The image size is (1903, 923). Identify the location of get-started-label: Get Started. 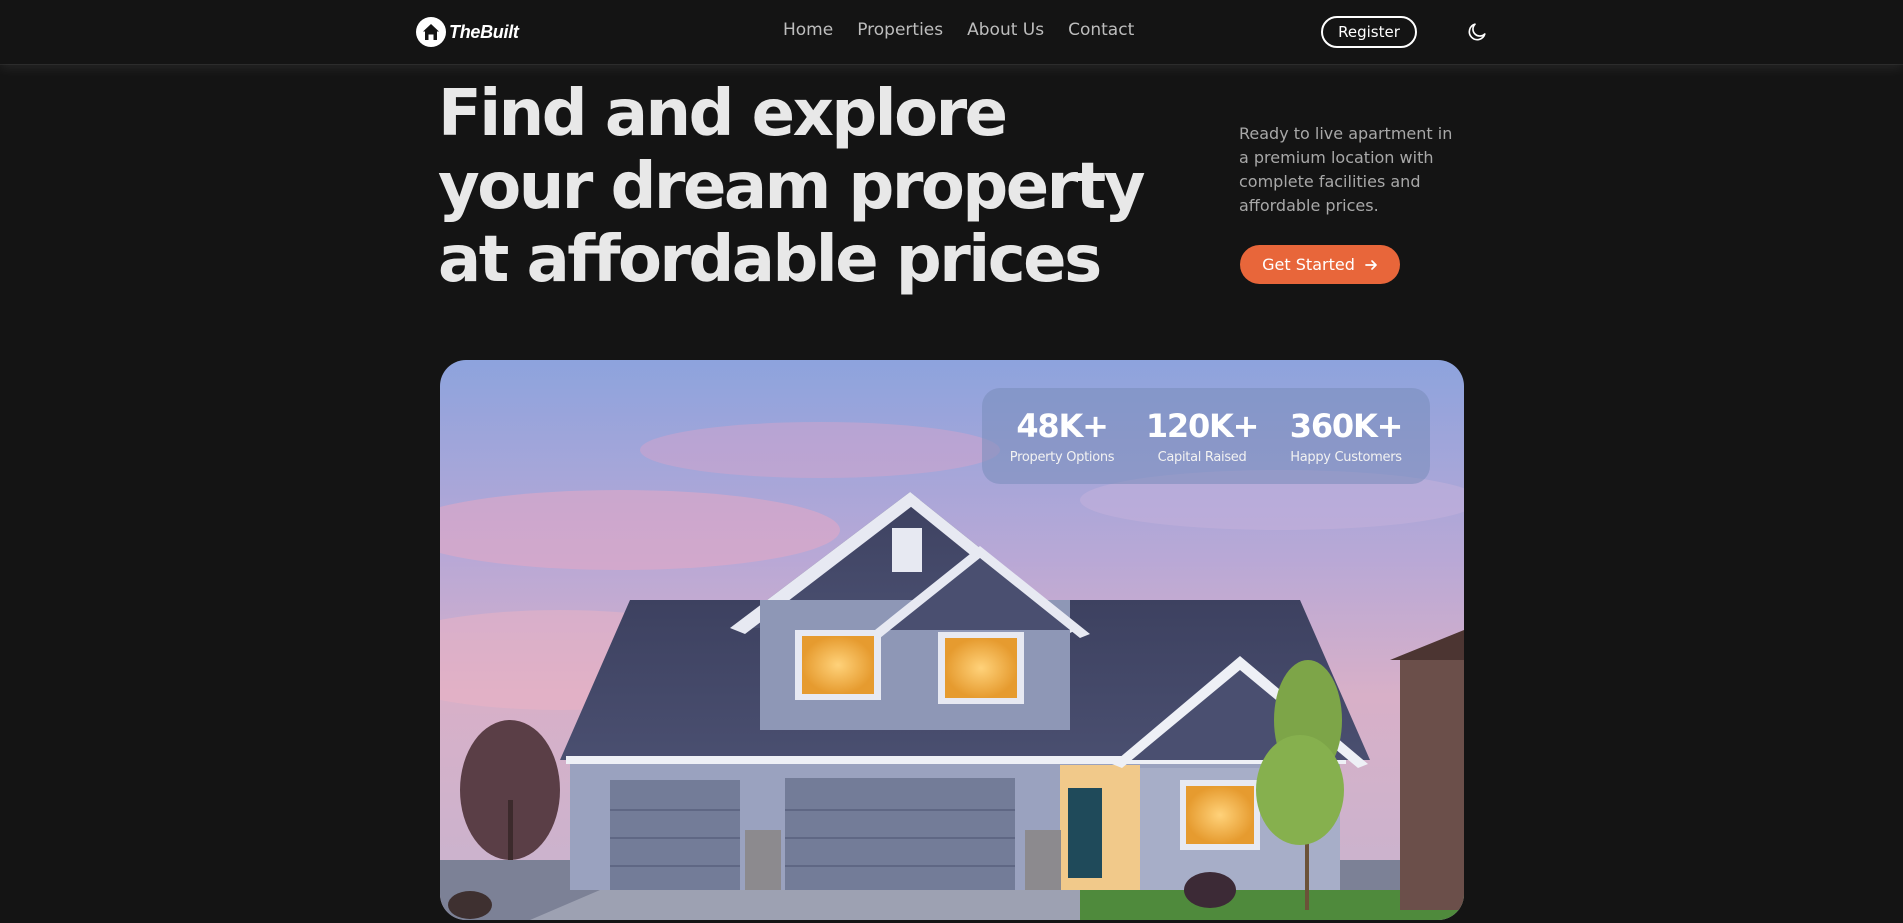
(1308, 264).